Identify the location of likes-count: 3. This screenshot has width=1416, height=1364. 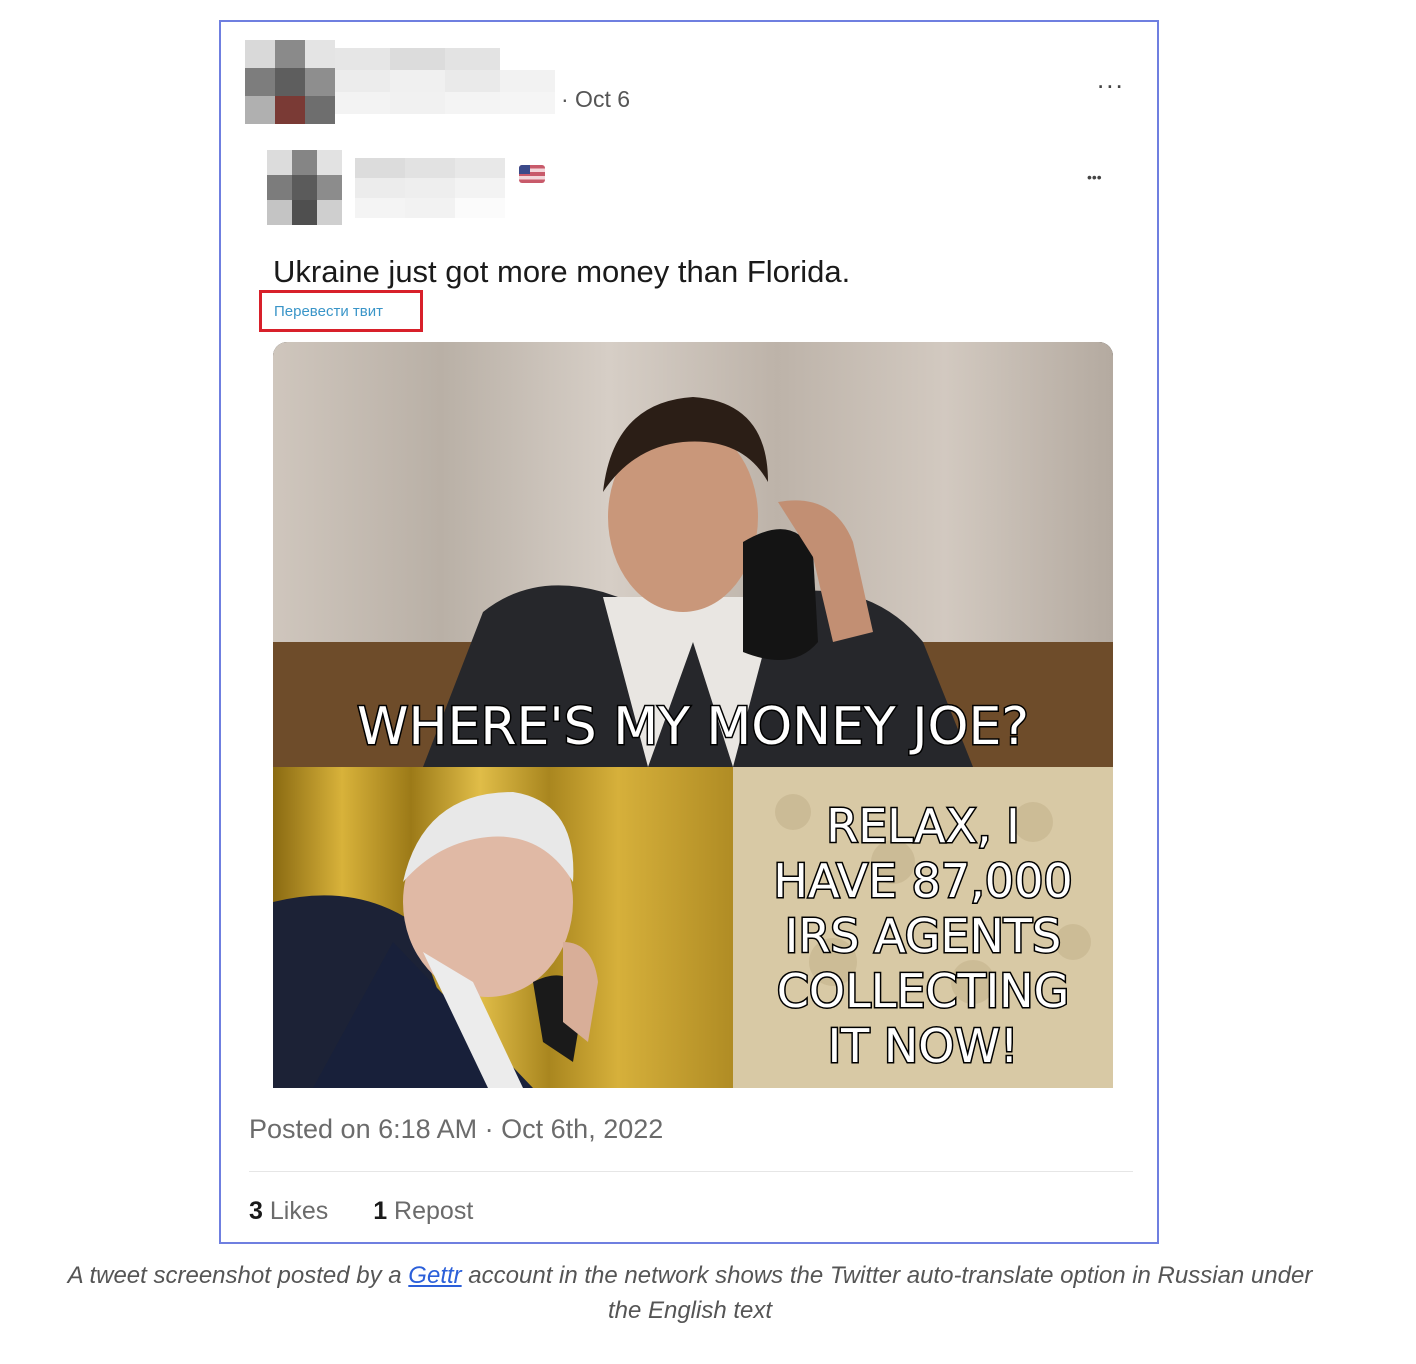
(256, 1211).